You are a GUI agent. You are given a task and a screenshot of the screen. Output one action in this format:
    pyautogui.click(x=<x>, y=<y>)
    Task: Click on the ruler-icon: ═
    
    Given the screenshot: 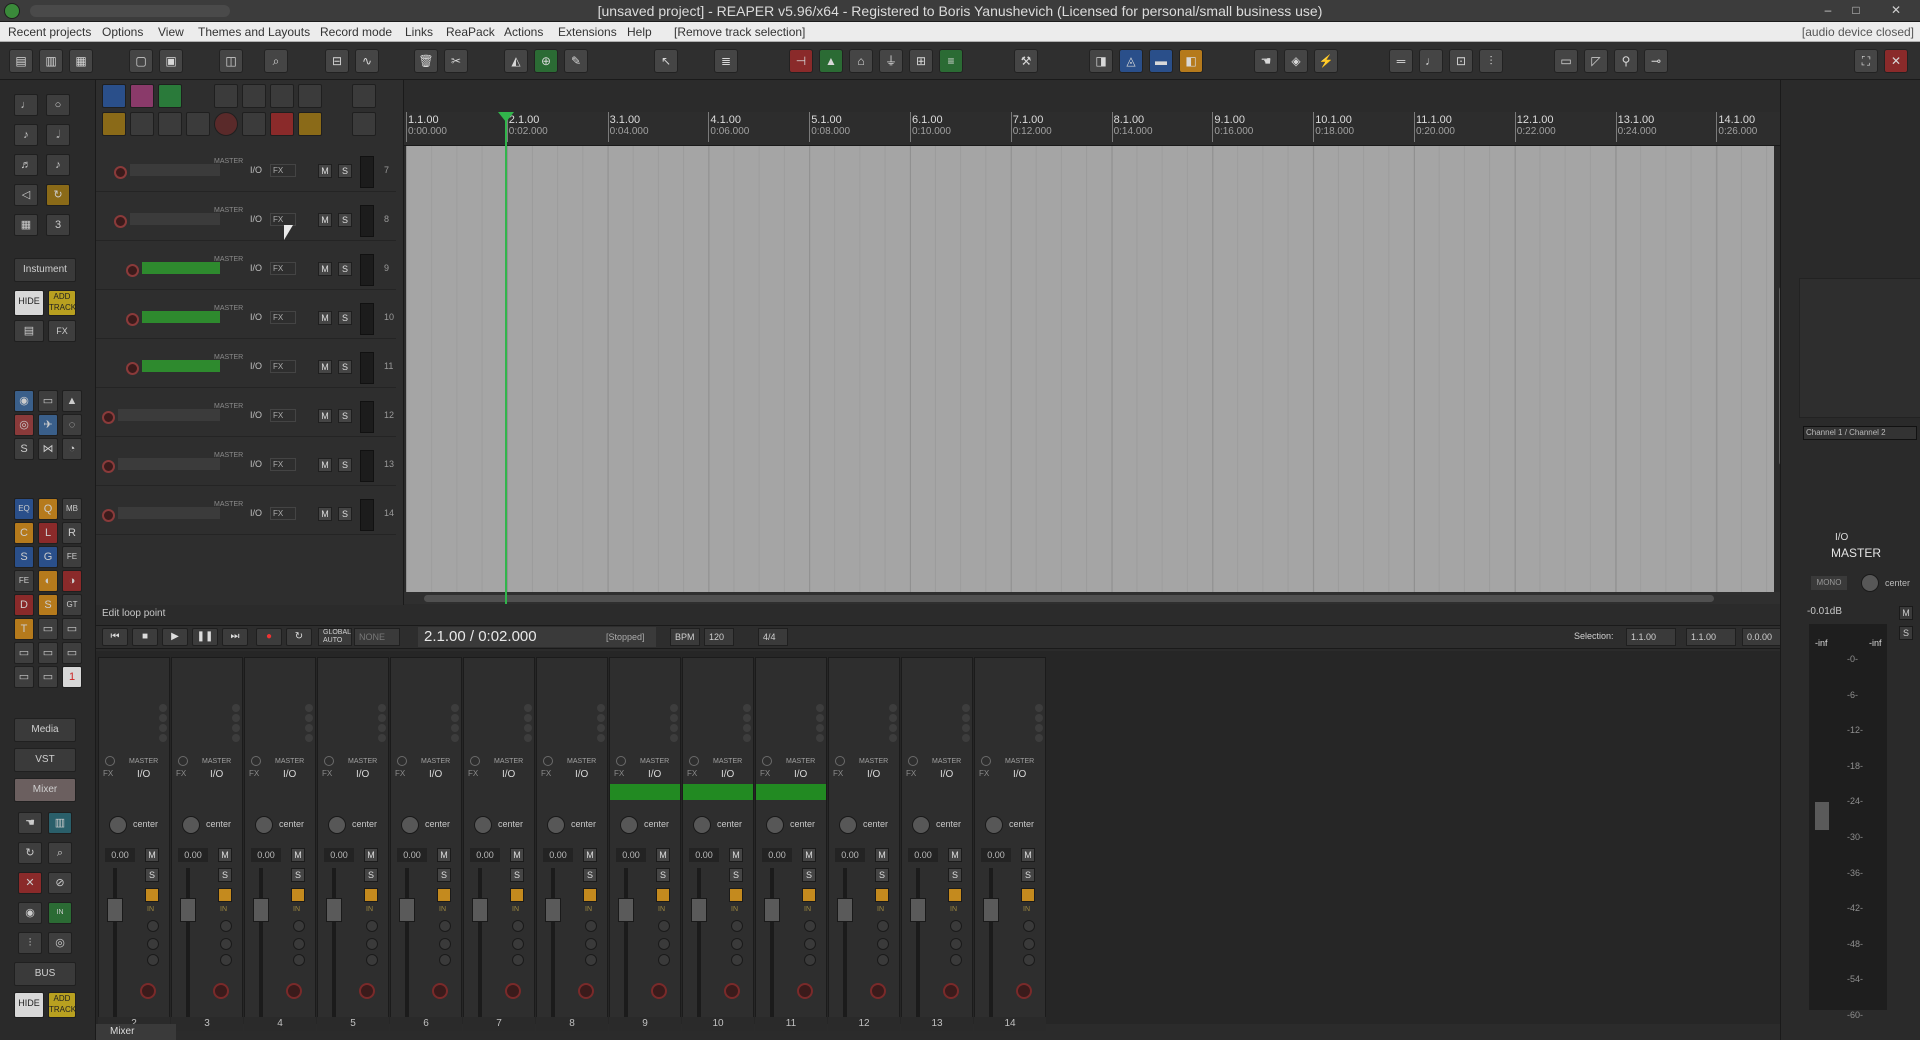 What is the action you would take?
    pyautogui.click(x=1401, y=61)
    